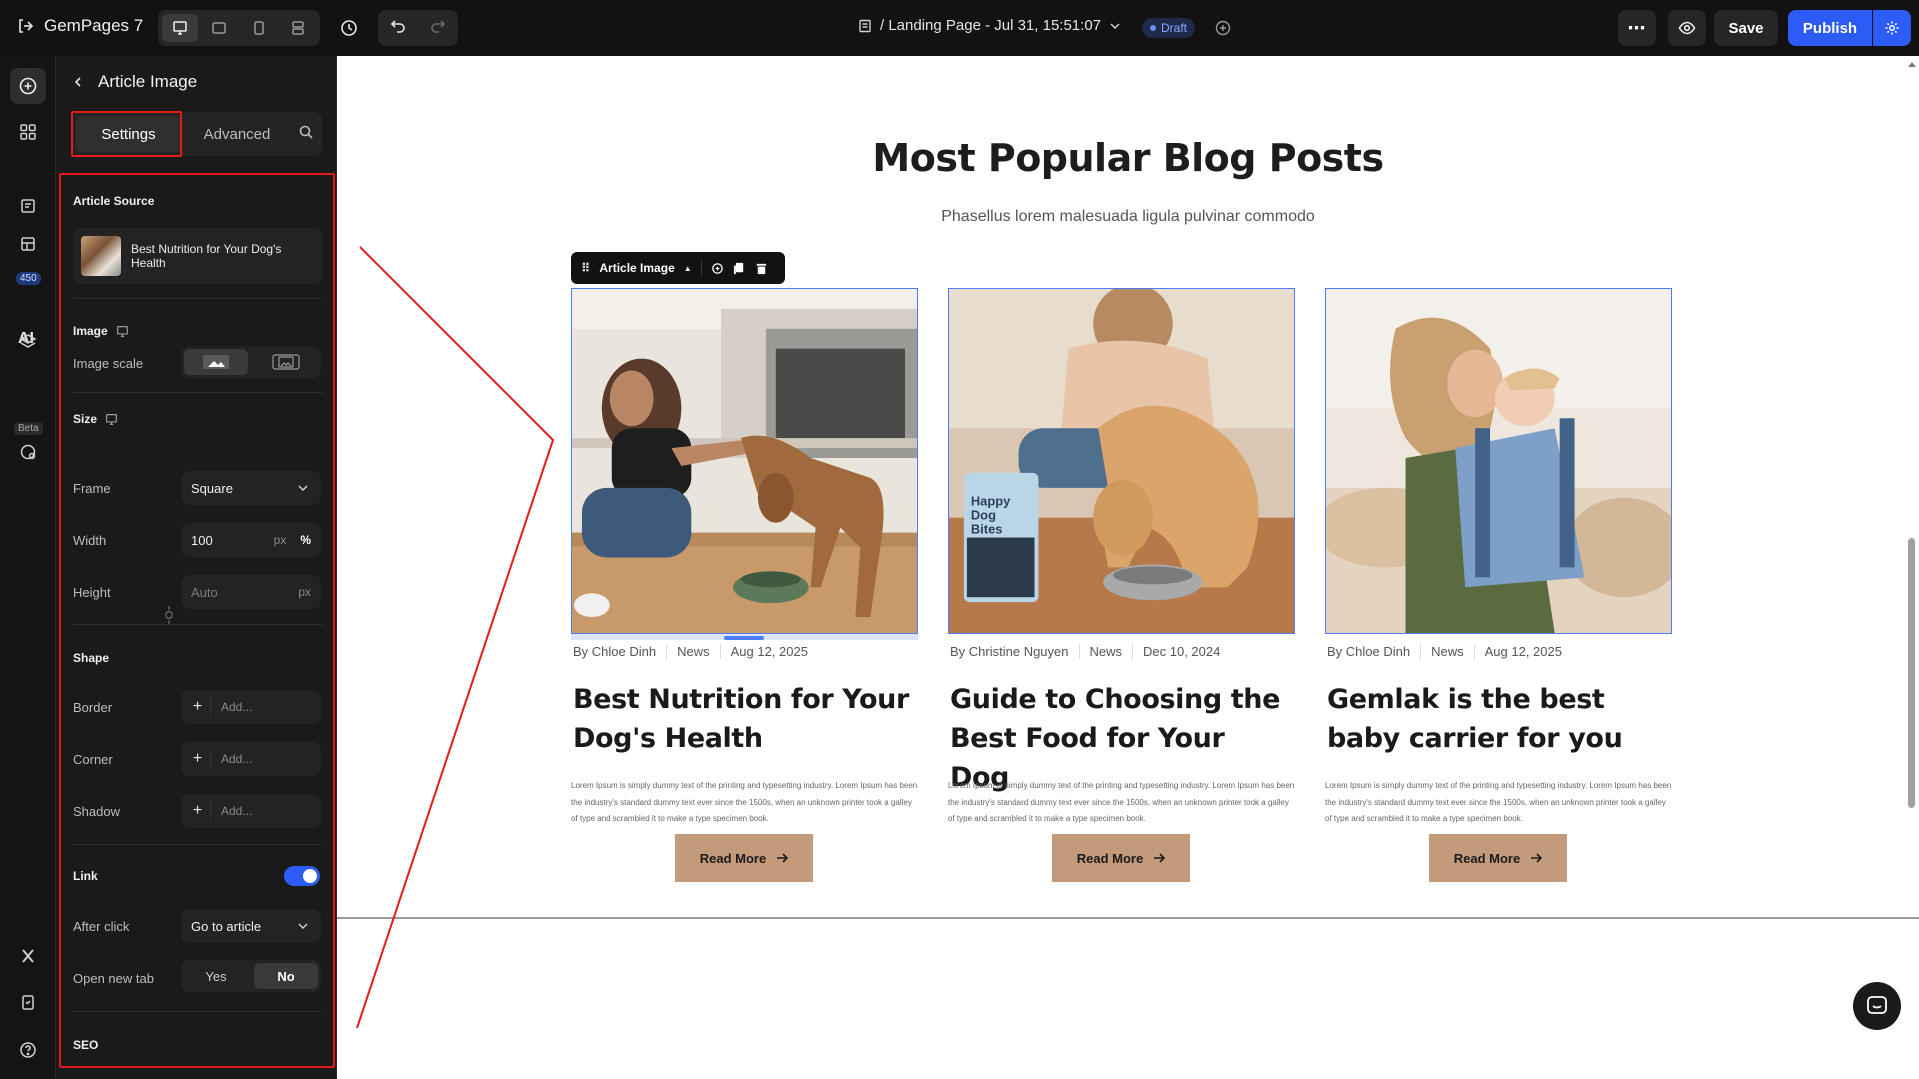 The width and height of the screenshot is (1919, 1079). I want to click on redo-icon, so click(438, 26).